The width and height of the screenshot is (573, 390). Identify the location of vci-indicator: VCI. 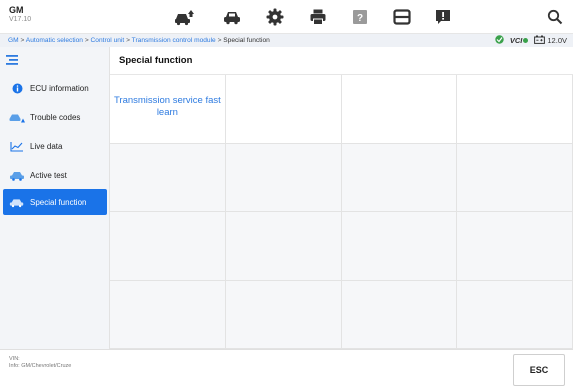
(519, 40).